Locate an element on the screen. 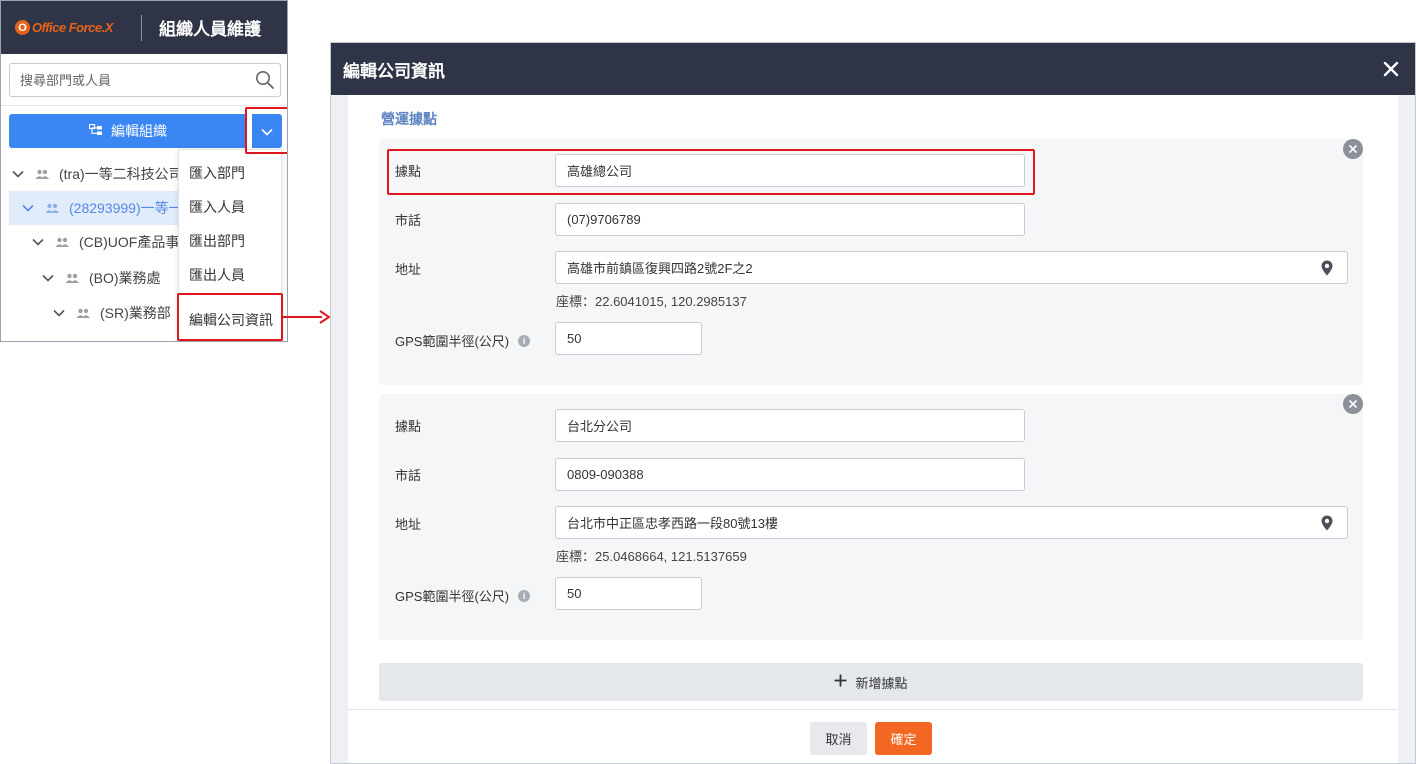 The height and width of the screenshot is (764, 1416). tree-node-label: (SR)業務部 is located at coordinates (135, 313).